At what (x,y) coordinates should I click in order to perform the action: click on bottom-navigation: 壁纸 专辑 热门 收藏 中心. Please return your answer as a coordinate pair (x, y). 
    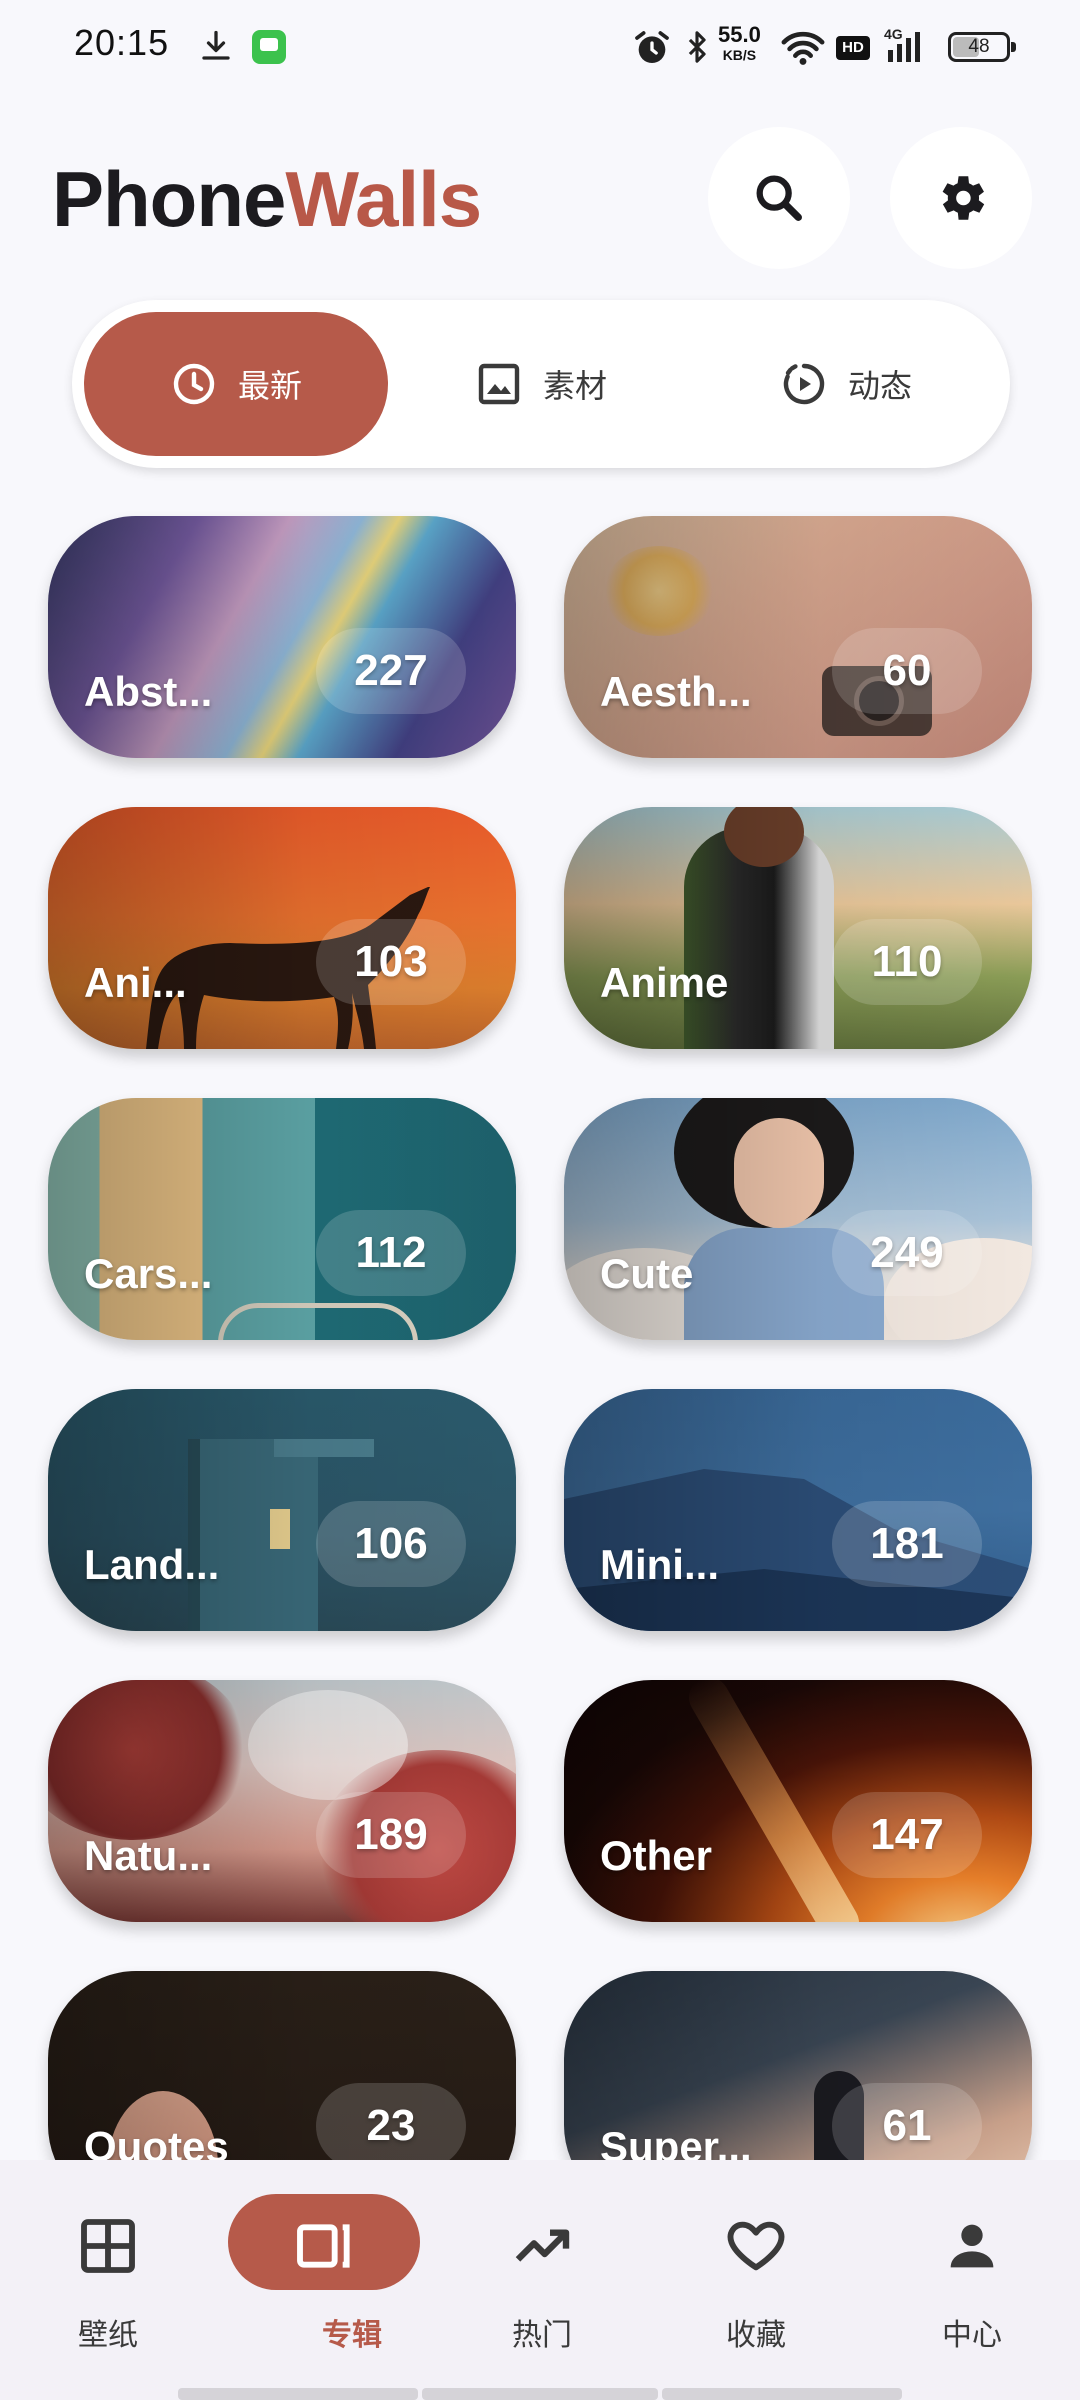
    Looking at the image, I should click on (540, 2280).